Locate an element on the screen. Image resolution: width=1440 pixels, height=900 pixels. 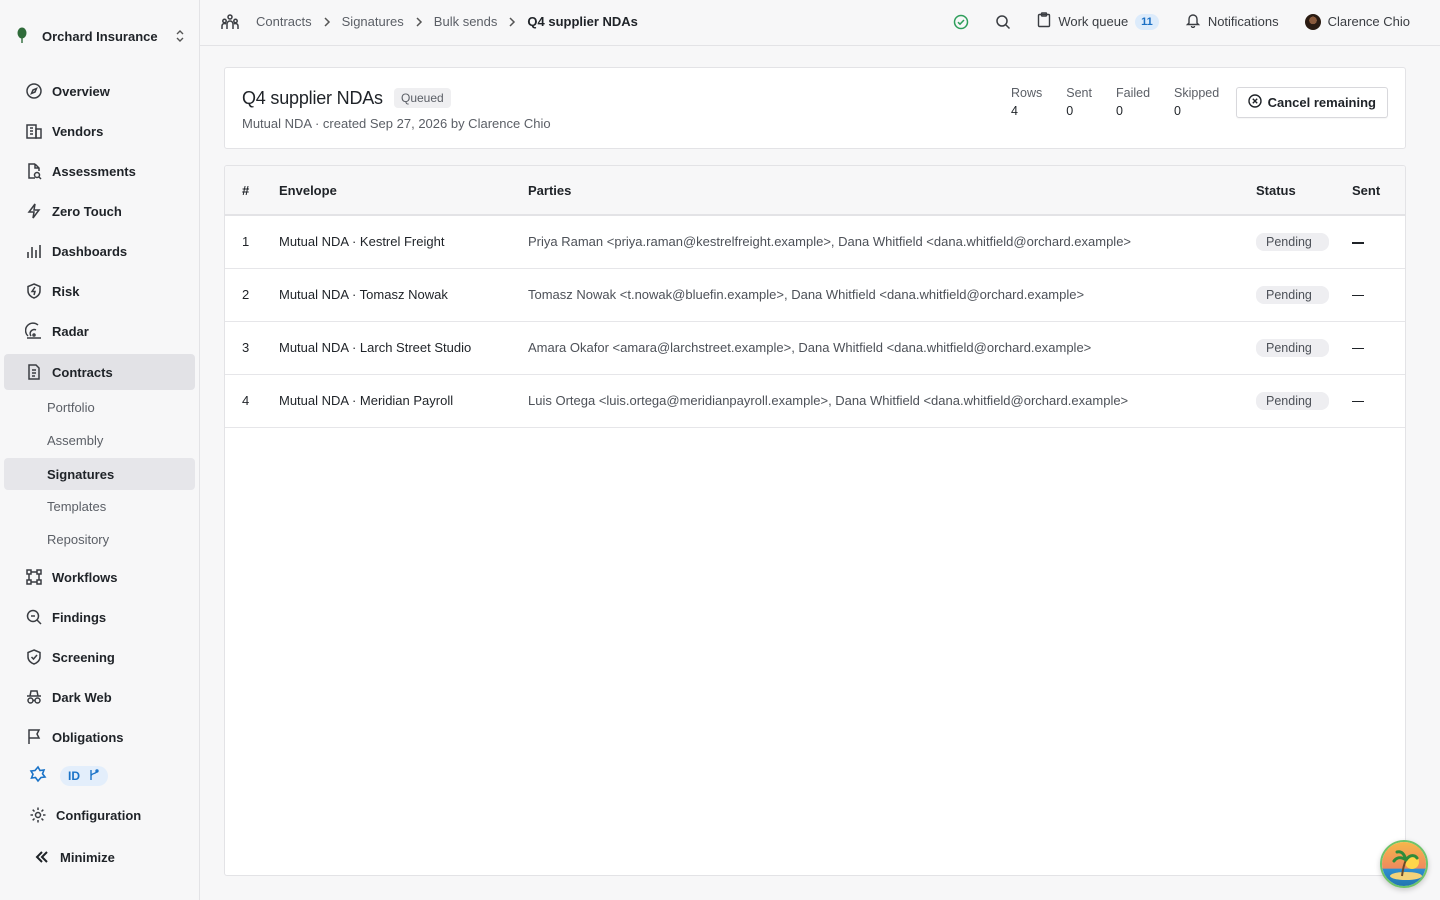
stat-label: Rows is located at coordinates (1027, 93).